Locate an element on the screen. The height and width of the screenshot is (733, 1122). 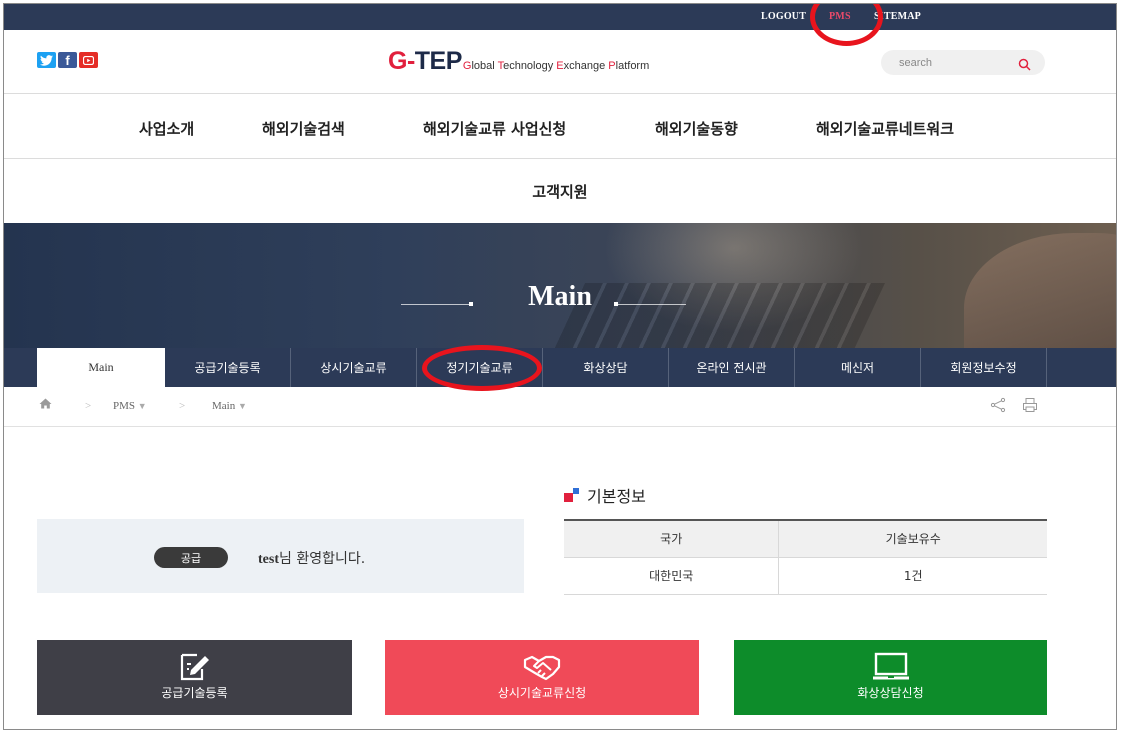
video-consultation-application-button: 화상상담신청 is located at coordinates (890, 677).